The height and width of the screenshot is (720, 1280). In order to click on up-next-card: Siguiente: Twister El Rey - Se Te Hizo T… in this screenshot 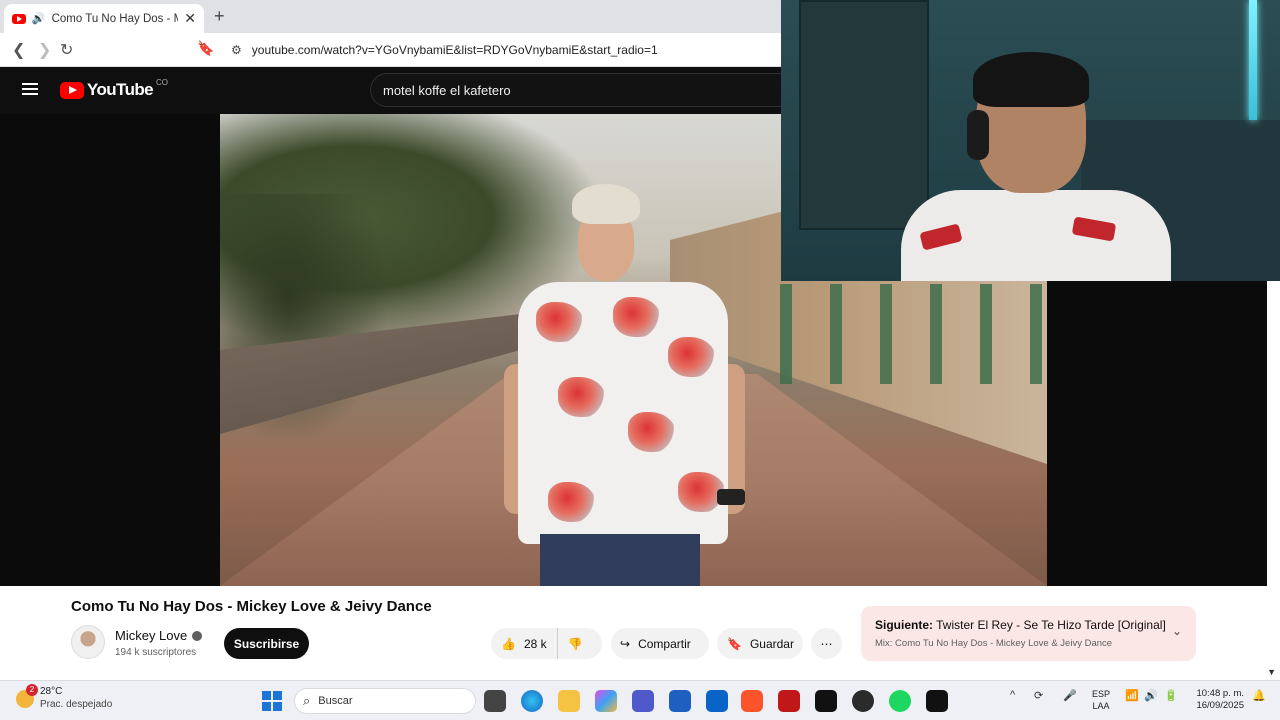, I will do `click(1028, 633)`.